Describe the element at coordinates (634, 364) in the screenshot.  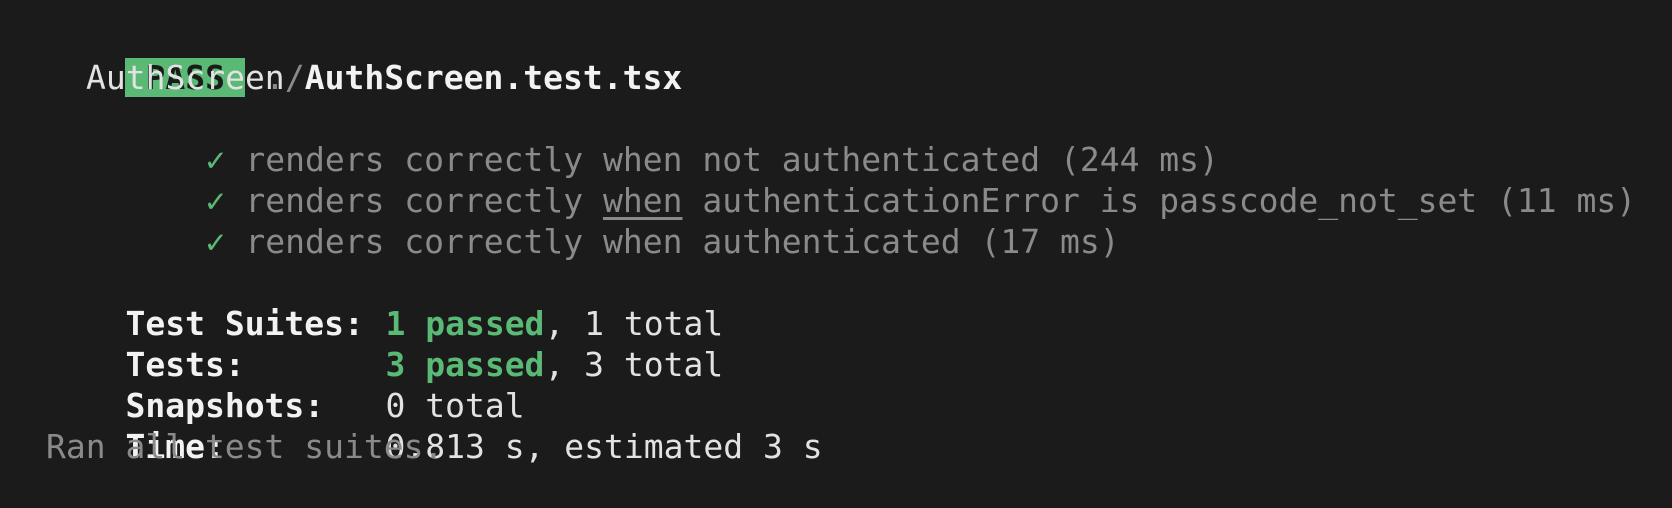
I see `summary-total: , 3 total` at that location.